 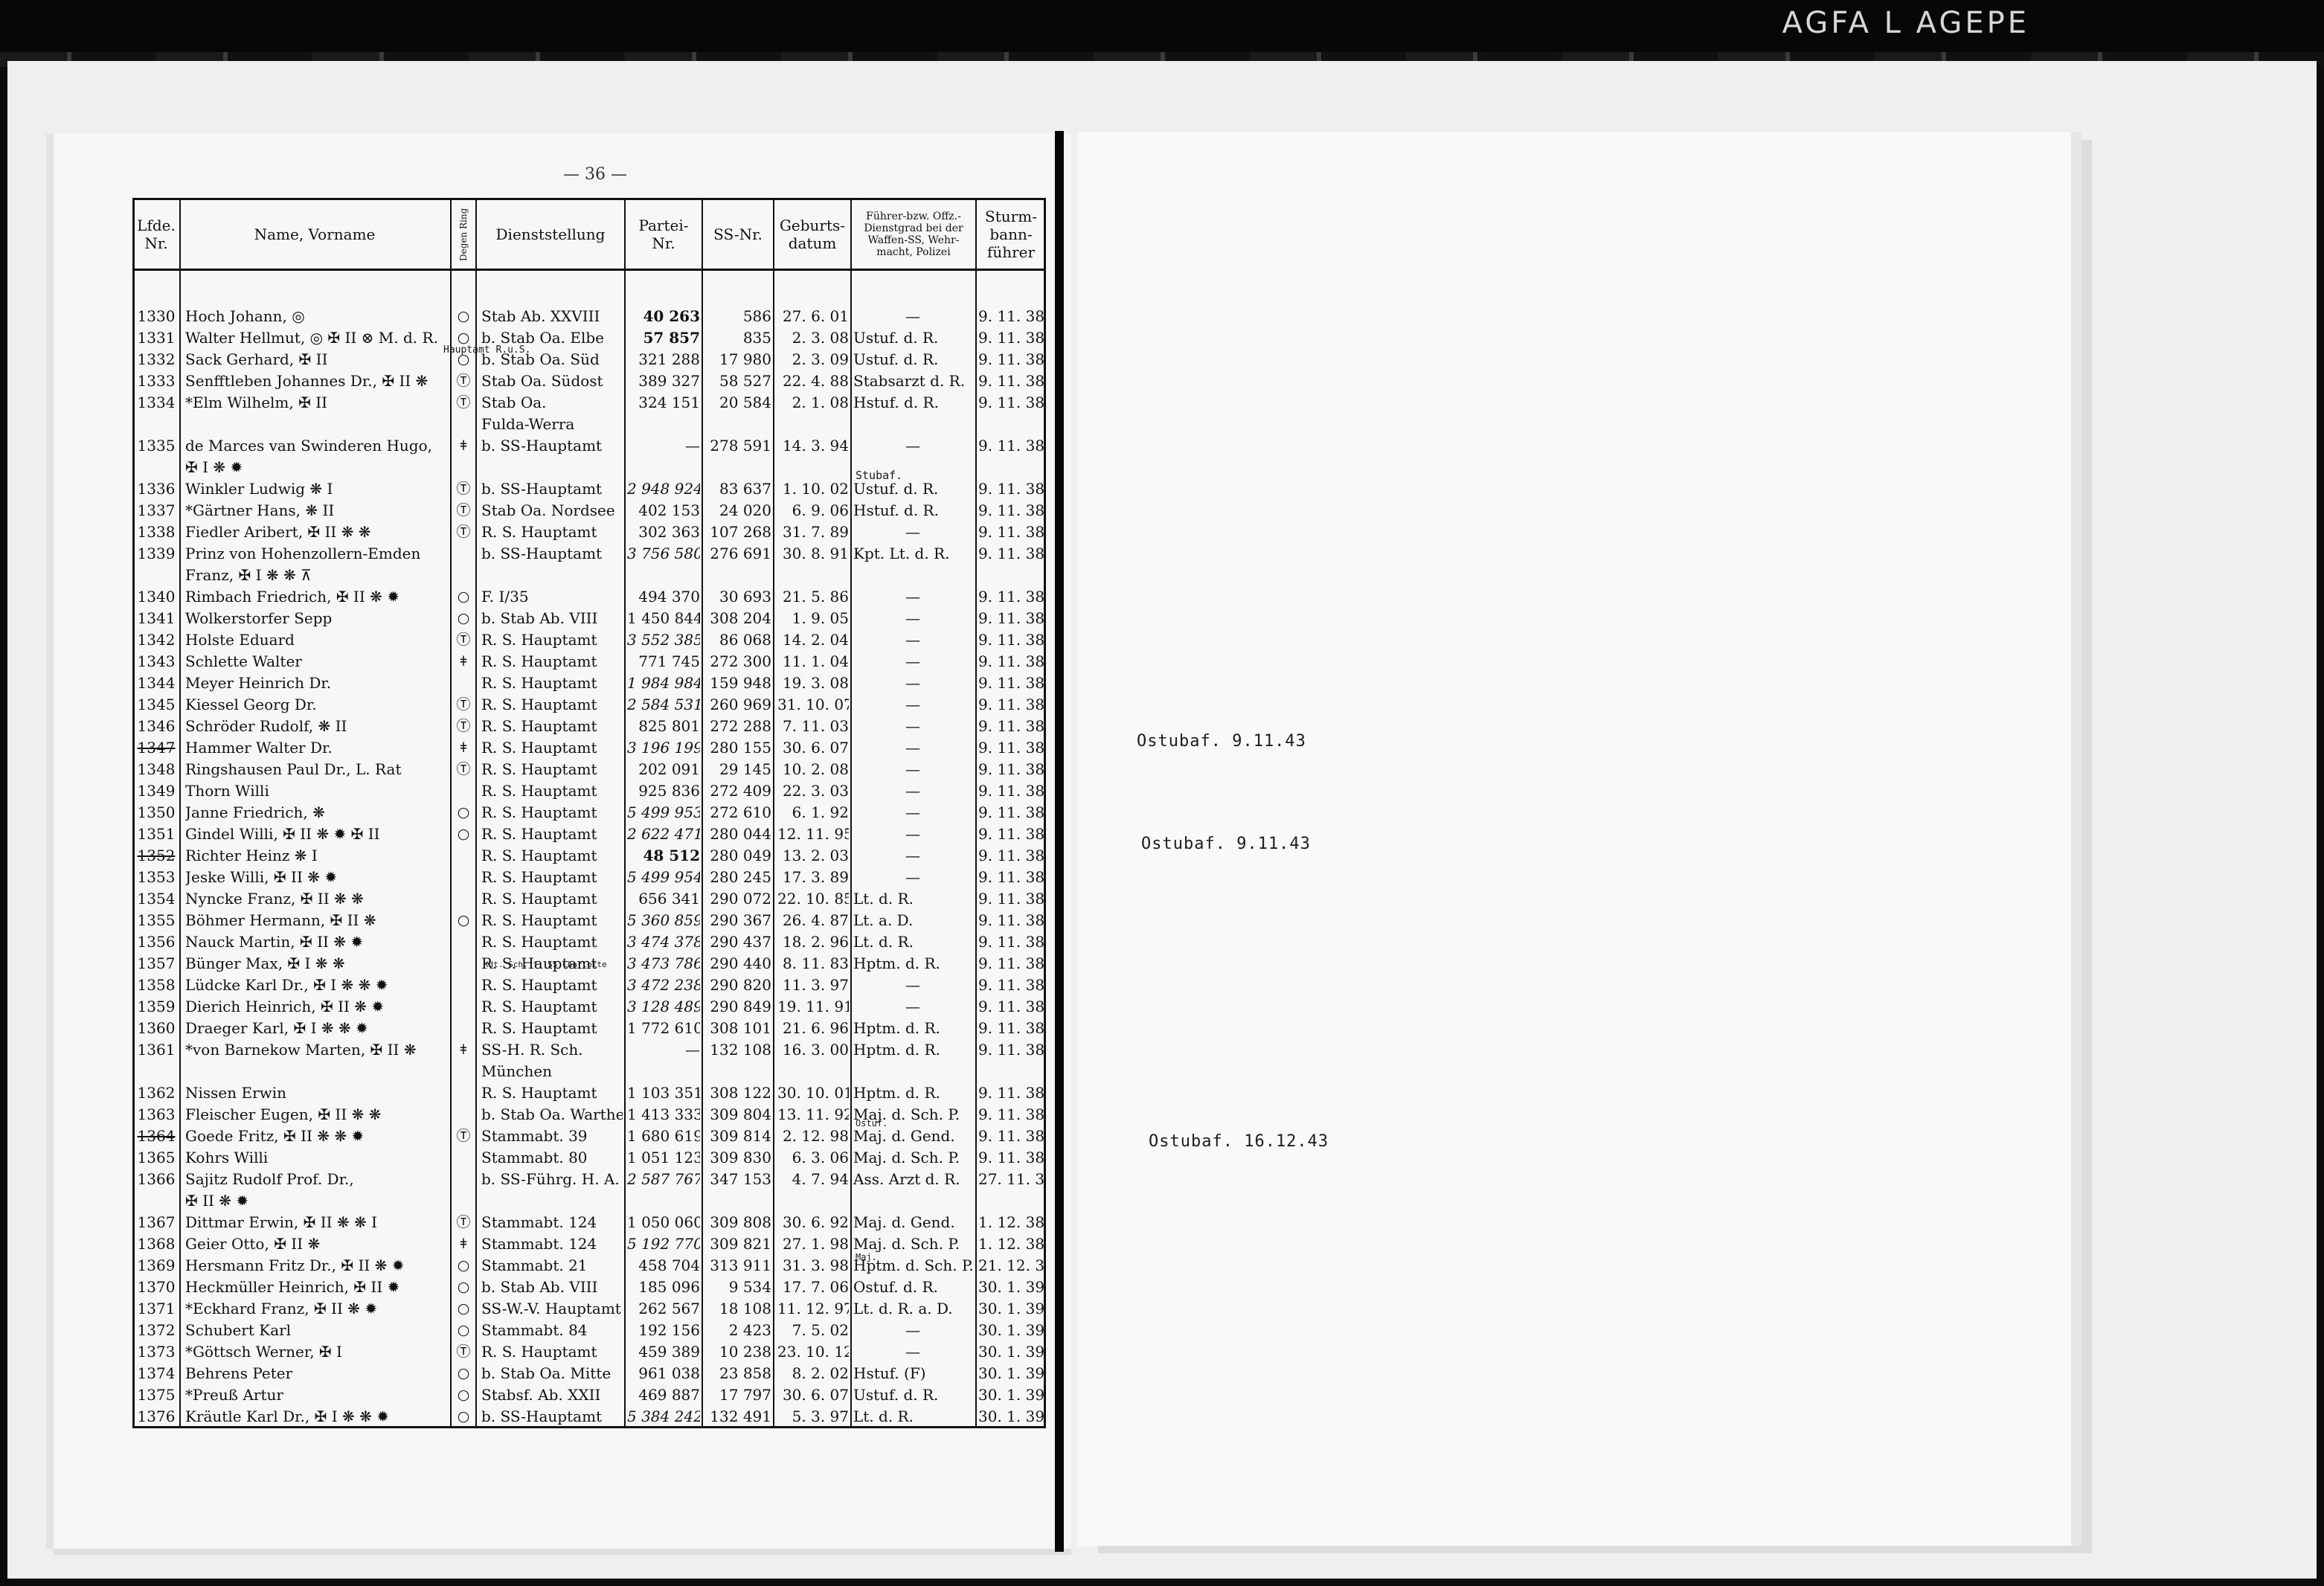 What do you see at coordinates (528, 424) in the screenshot?
I see `row-dienststellung: Fulda-Werra` at bounding box center [528, 424].